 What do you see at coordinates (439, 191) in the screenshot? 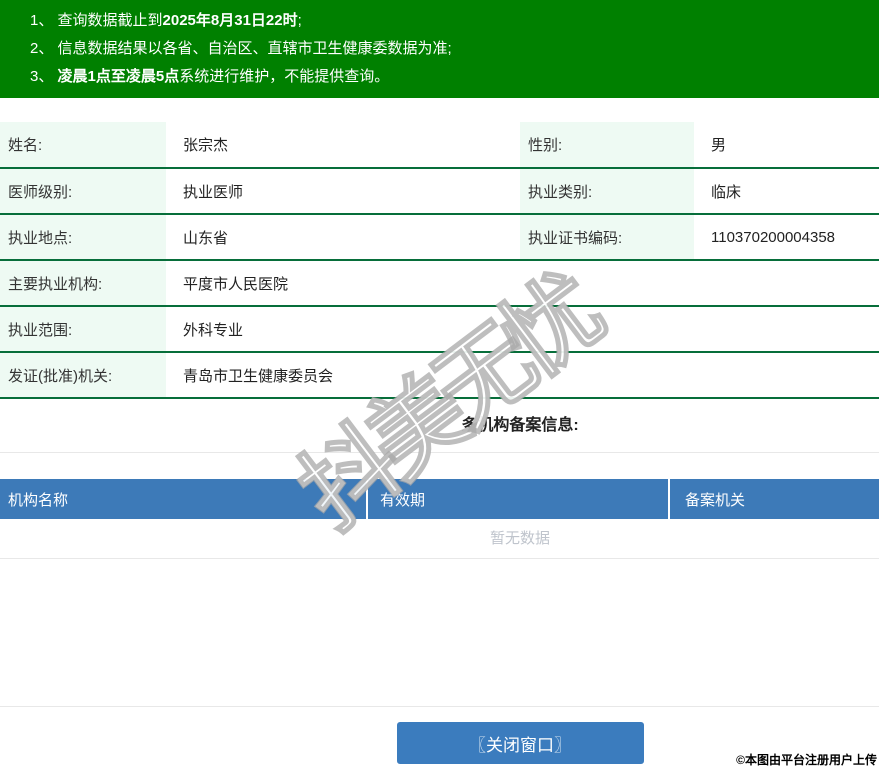
I see `table-row: 医师级别: 执业医师 执业类别: 临床` at bounding box center [439, 191].